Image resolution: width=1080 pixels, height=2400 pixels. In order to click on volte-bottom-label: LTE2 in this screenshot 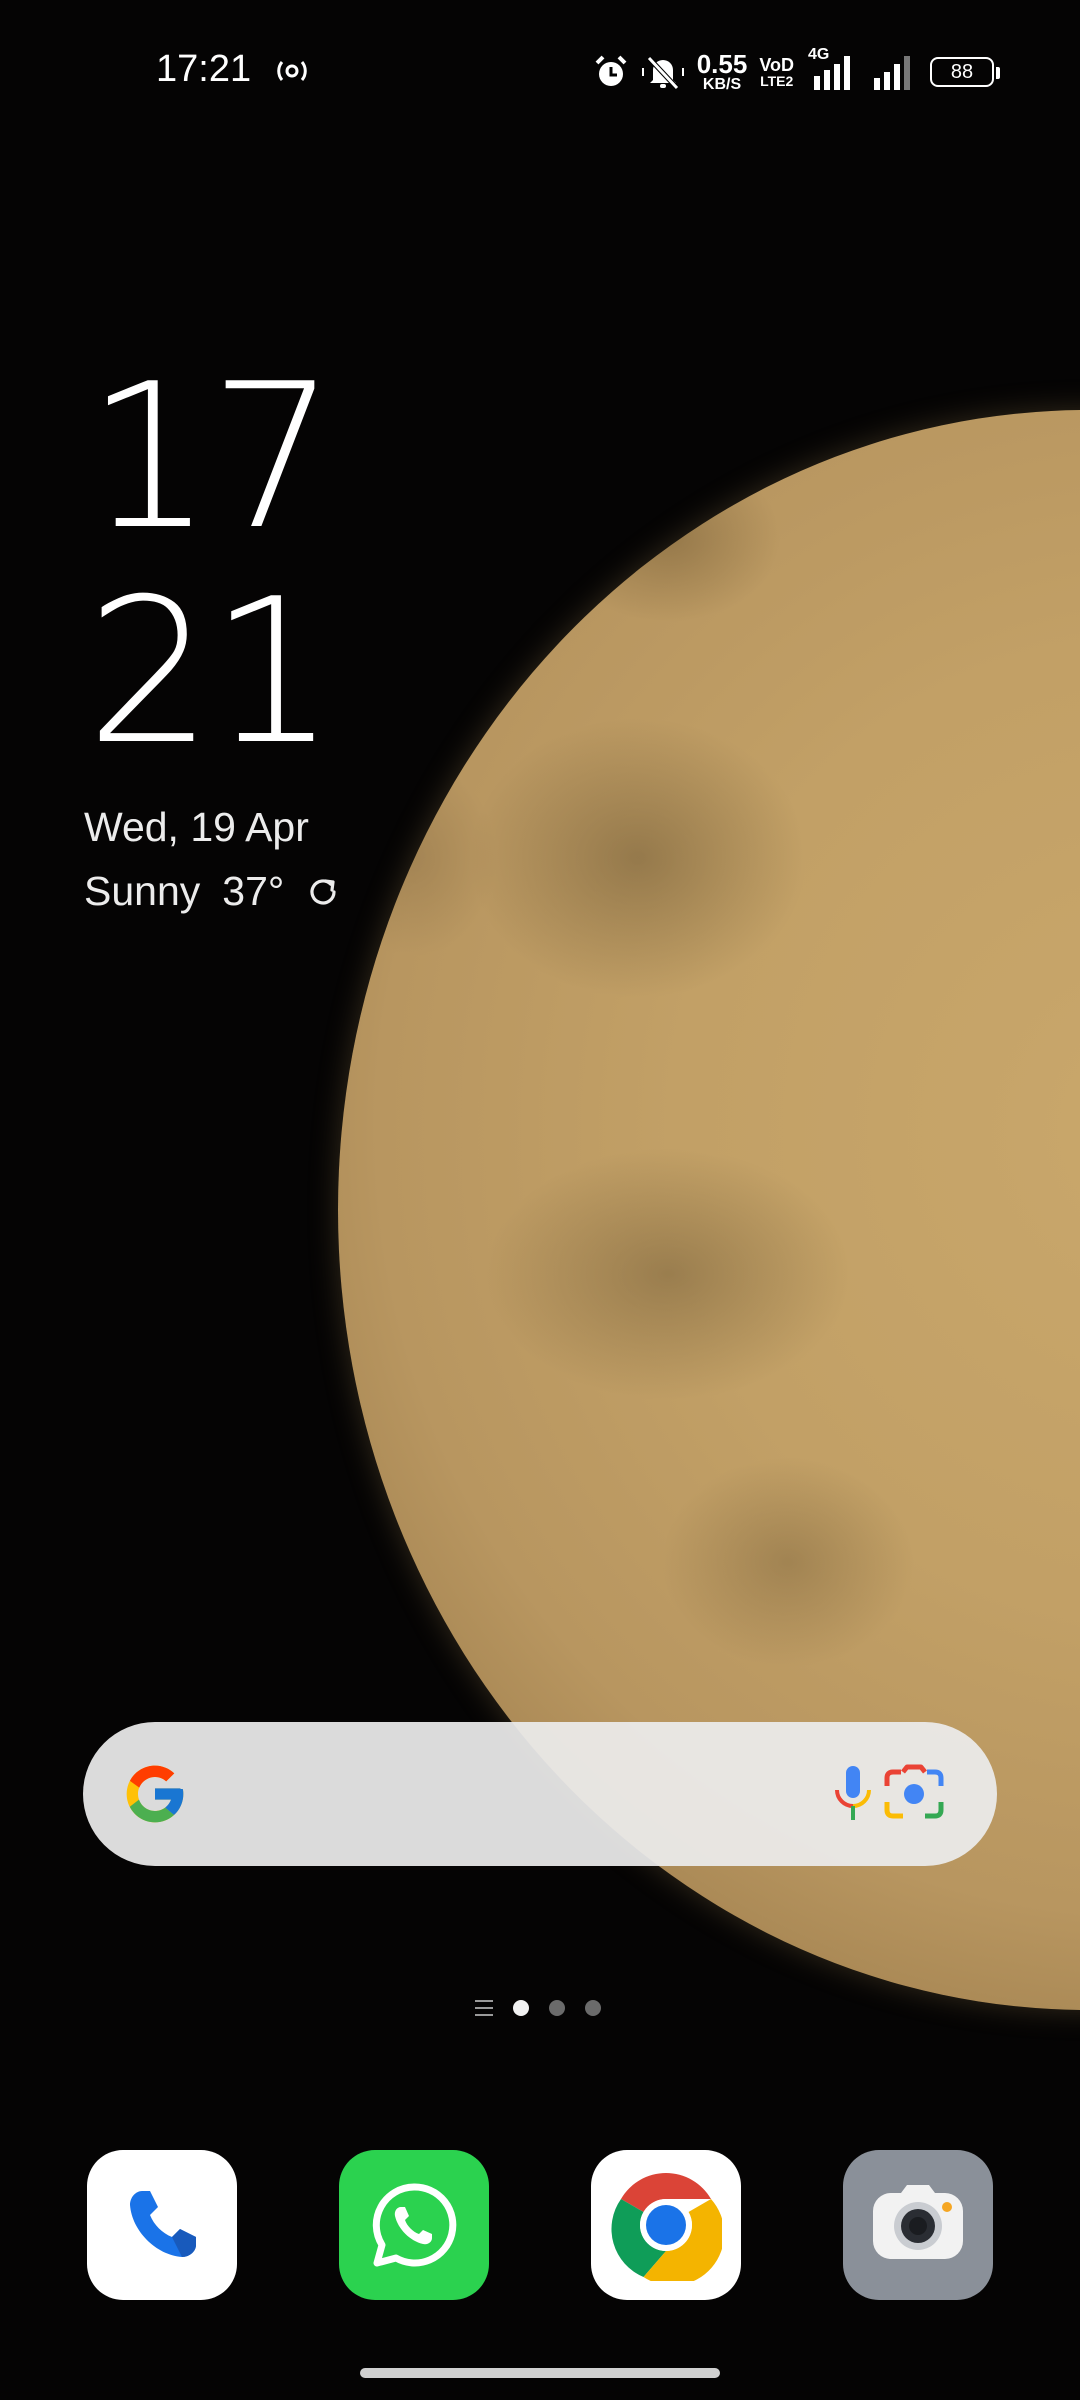, I will do `click(777, 81)`.